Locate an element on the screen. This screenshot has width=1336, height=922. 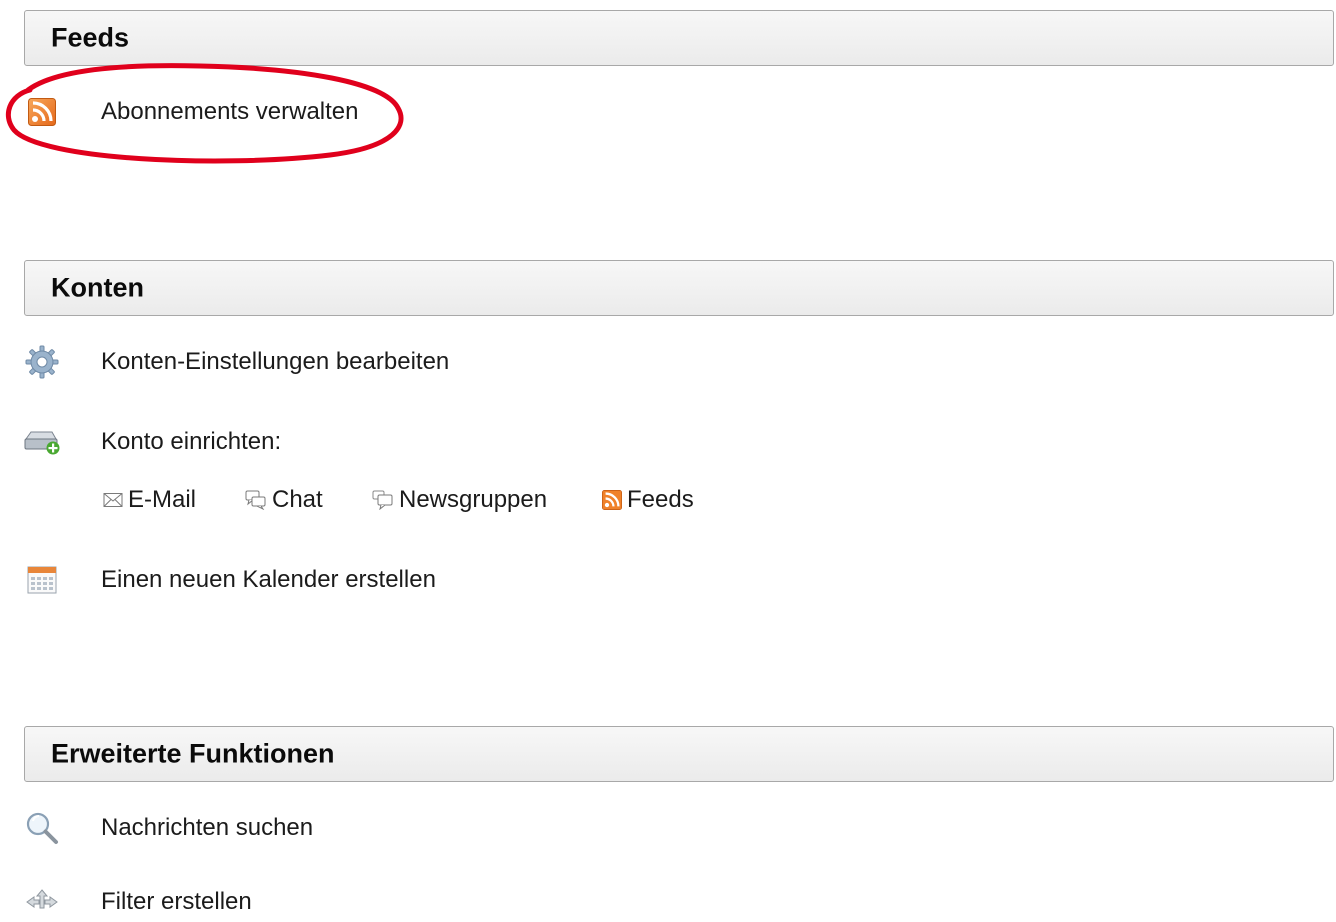
envelope-icon is located at coordinates (113, 500).